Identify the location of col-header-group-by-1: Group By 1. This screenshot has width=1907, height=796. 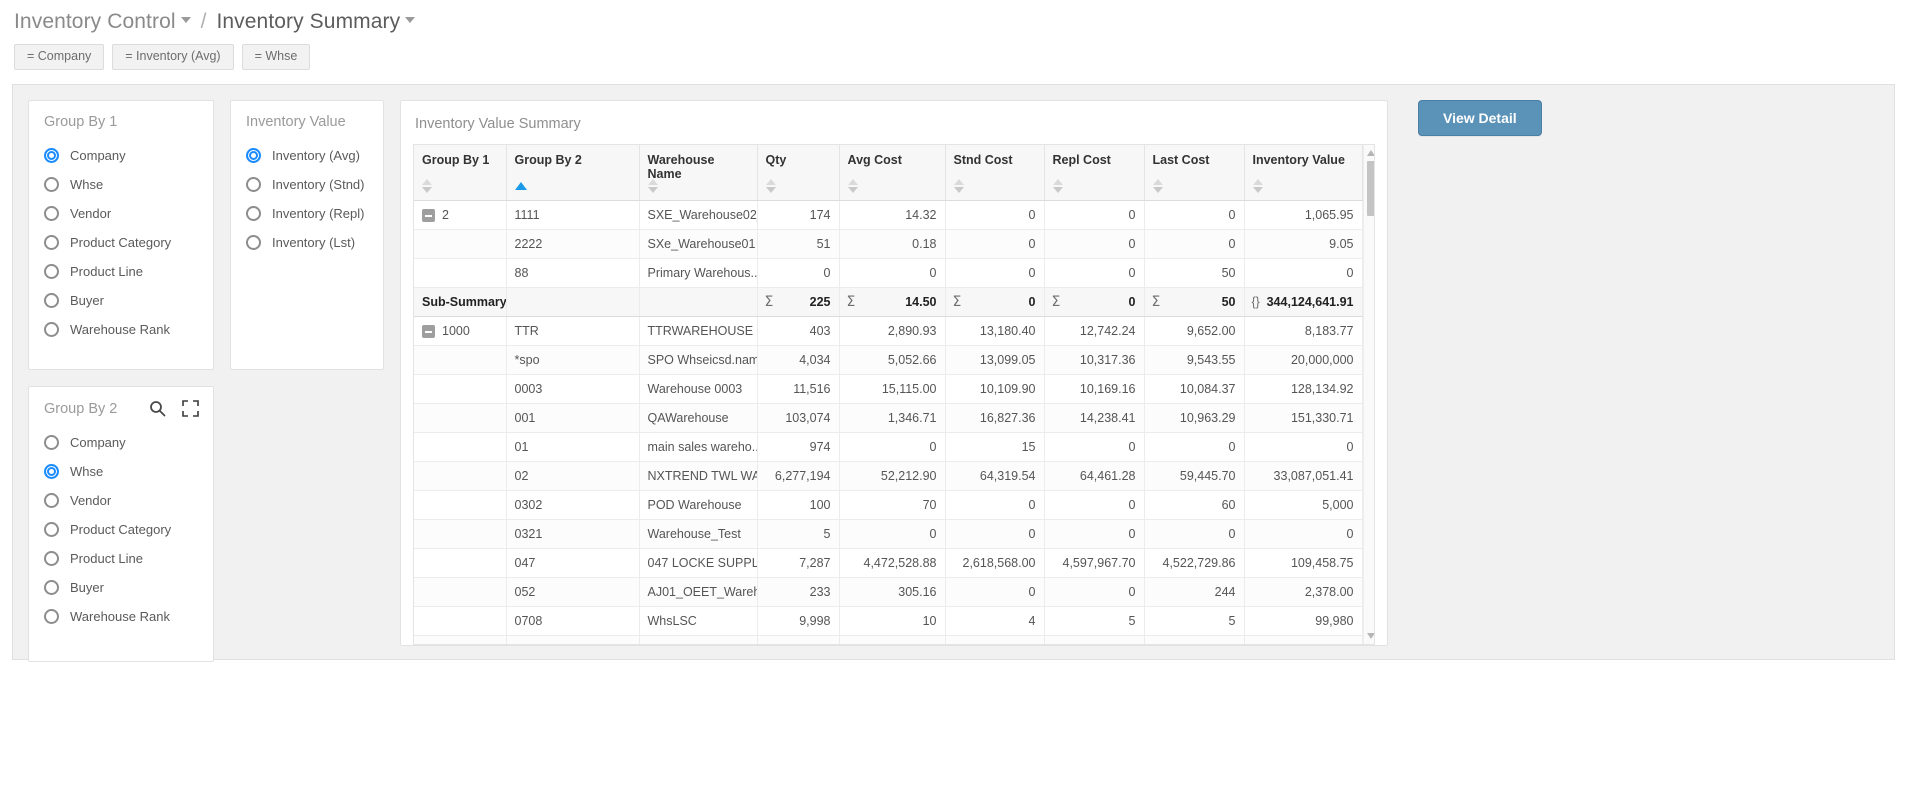
(460, 173).